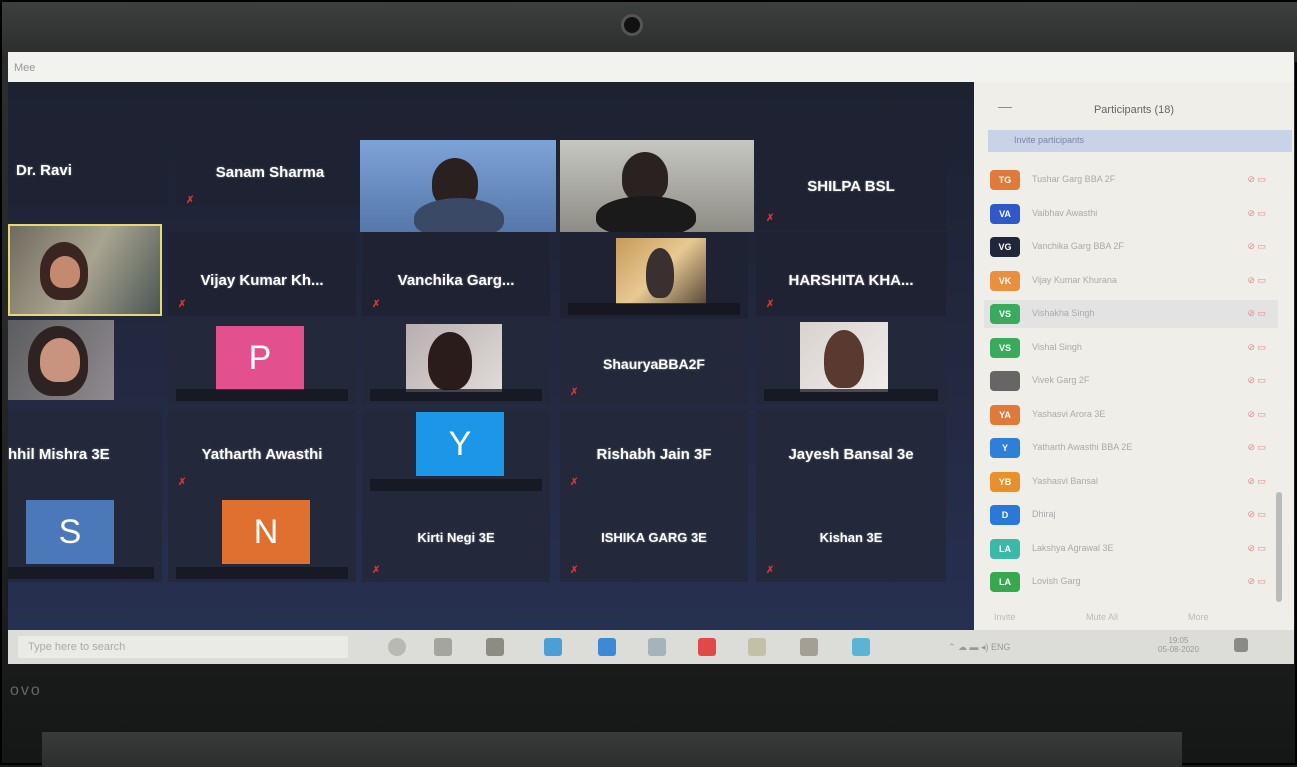 This screenshot has height=767, width=1297. Describe the element at coordinates (612, 749) in the screenshot. I see `laptop-base` at that location.